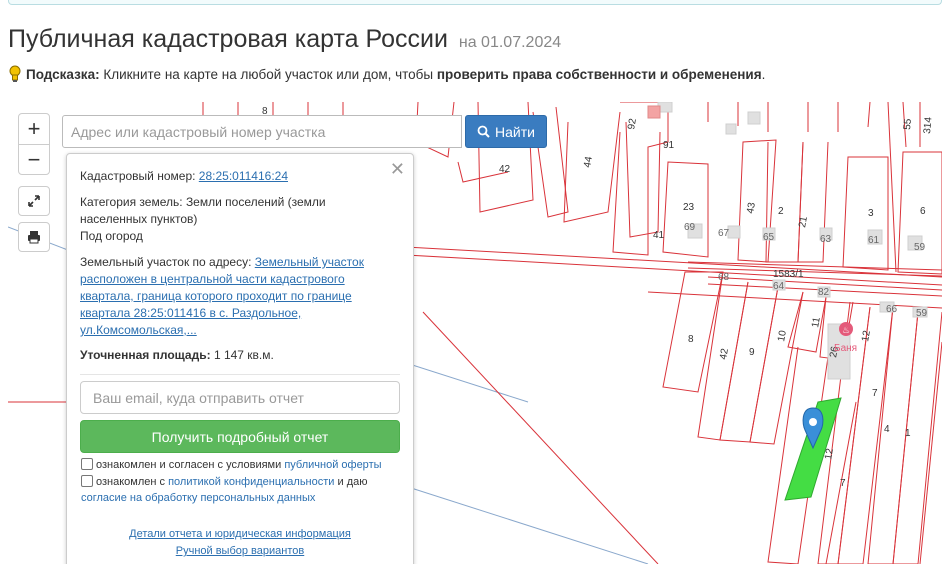  I want to click on area-row: Уточненная площадь: 1 147 кв.м., so click(239, 355).